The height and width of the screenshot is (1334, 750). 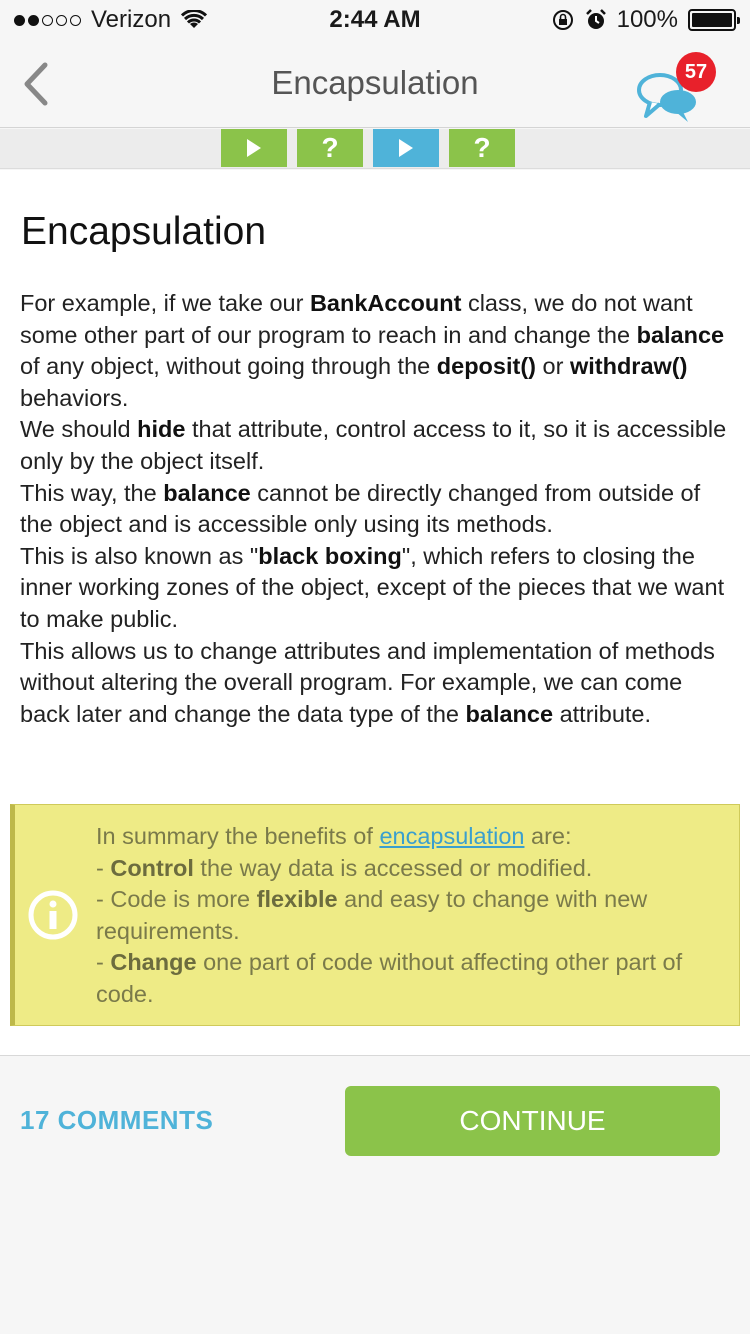 What do you see at coordinates (375, 20) in the screenshot?
I see `status-bar: Verizon 2:44 AM 100%` at bounding box center [375, 20].